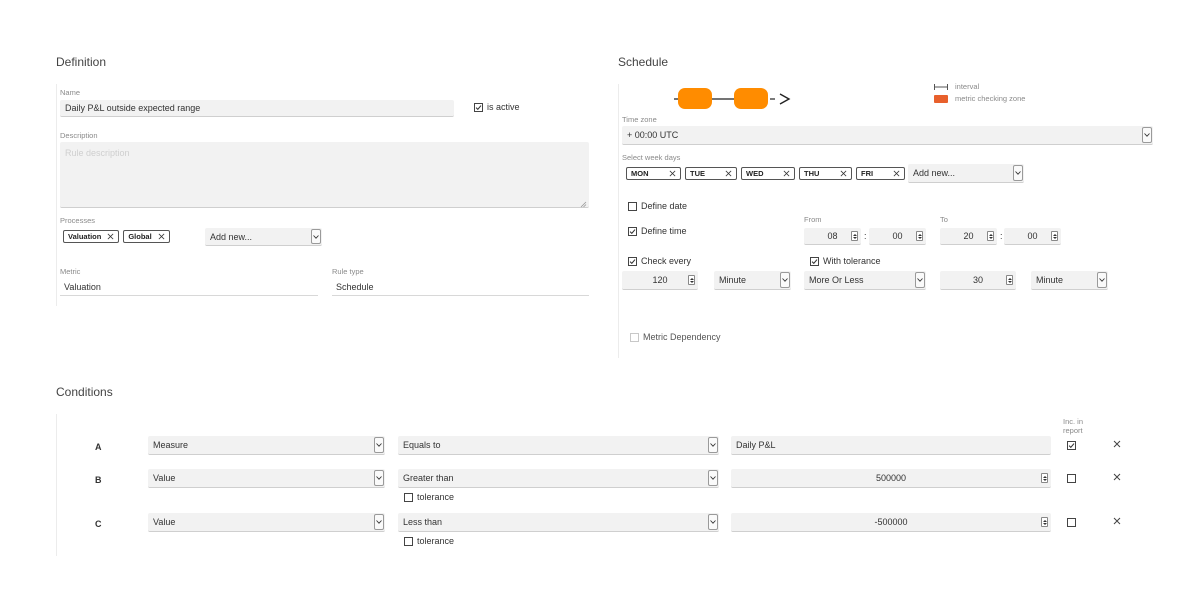 The image size is (1200, 603). I want to click on define-date-checkbox: Define date, so click(657, 206).